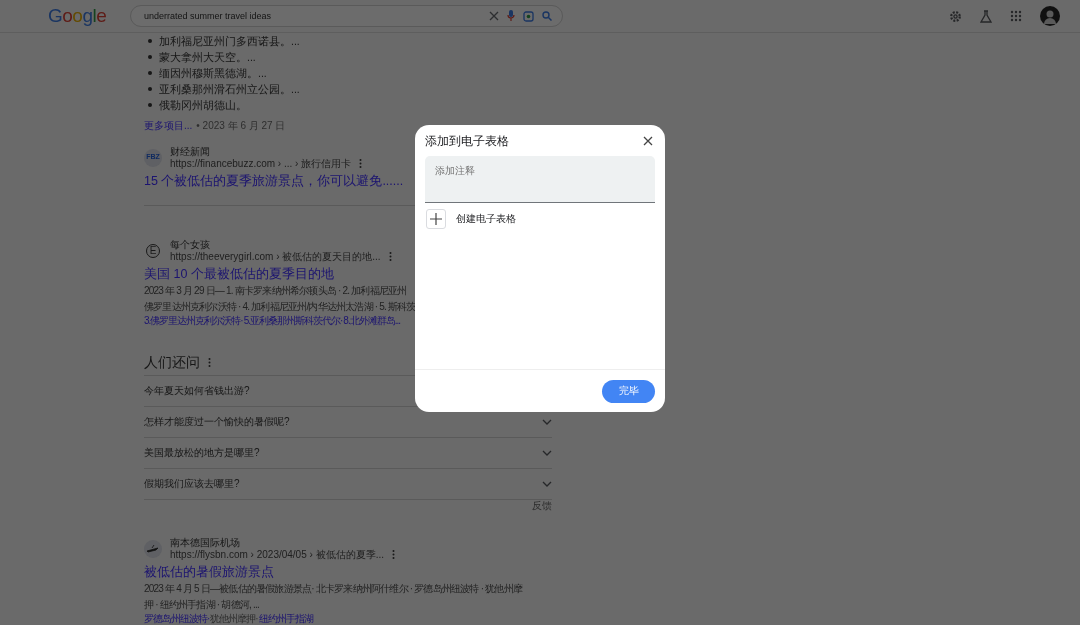 This screenshot has height=625, width=1080. I want to click on sitelink: 5.亚利桑那州斯科茨代尔·, so click(293, 321).